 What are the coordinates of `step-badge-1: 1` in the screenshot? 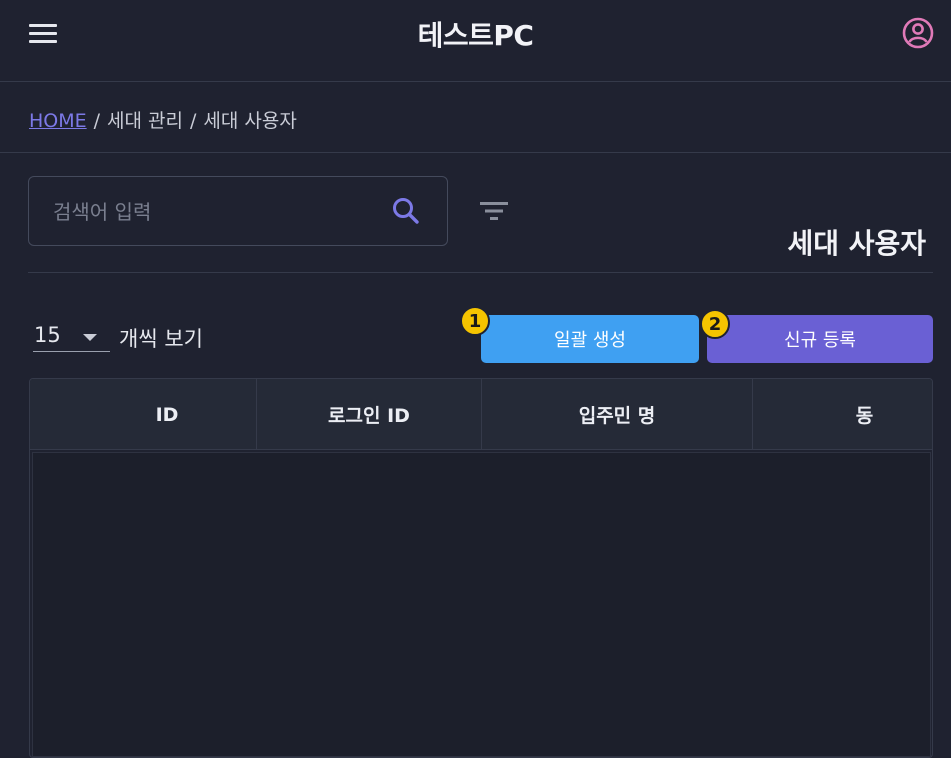 It's located at (475, 321).